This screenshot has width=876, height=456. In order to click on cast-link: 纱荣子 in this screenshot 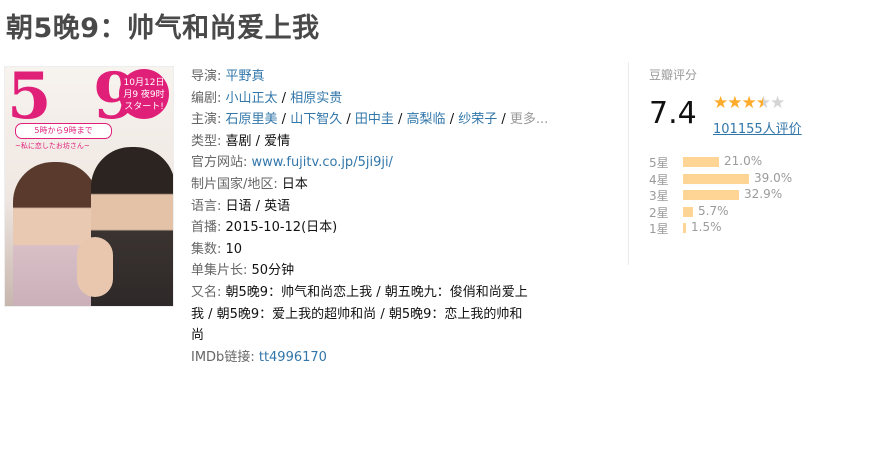, I will do `click(477, 119)`.